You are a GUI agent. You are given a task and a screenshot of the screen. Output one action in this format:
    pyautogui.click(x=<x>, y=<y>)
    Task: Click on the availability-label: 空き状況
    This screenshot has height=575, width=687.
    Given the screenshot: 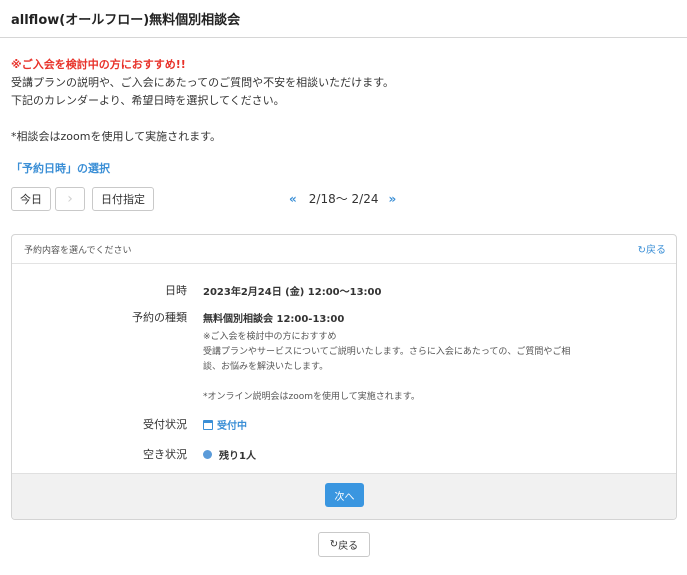 What is the action you would take?
    pyautogui.click(x=165, y=454)
    